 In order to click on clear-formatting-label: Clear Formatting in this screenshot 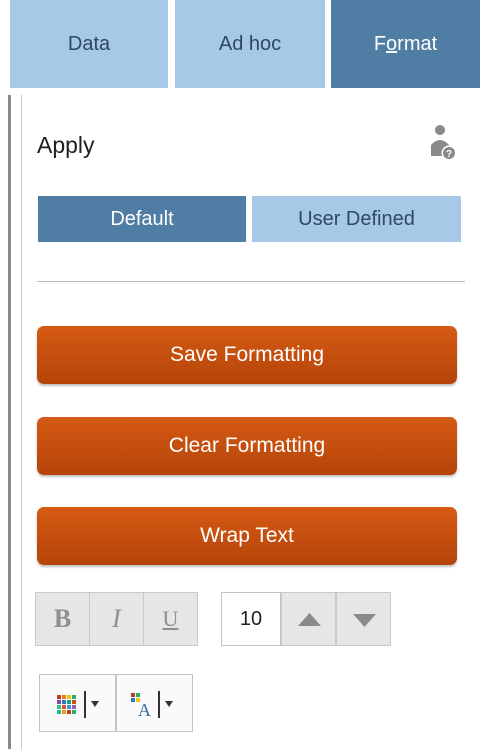, I will do `click(247, 445)`.